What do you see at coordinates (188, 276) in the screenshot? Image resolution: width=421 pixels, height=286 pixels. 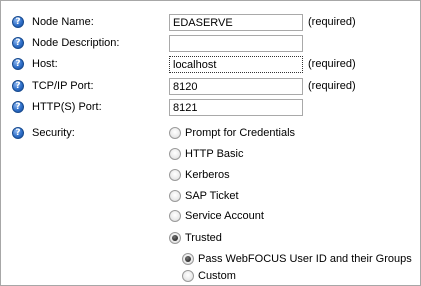 I see `trusted-radio-custom` at bounding box center [188, 276].